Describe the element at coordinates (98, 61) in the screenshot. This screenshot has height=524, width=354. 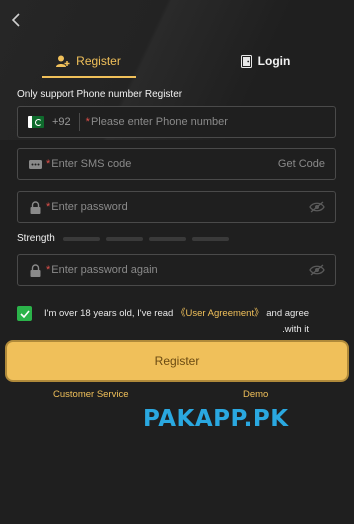
I see `tab-register-label: Register` at that location.